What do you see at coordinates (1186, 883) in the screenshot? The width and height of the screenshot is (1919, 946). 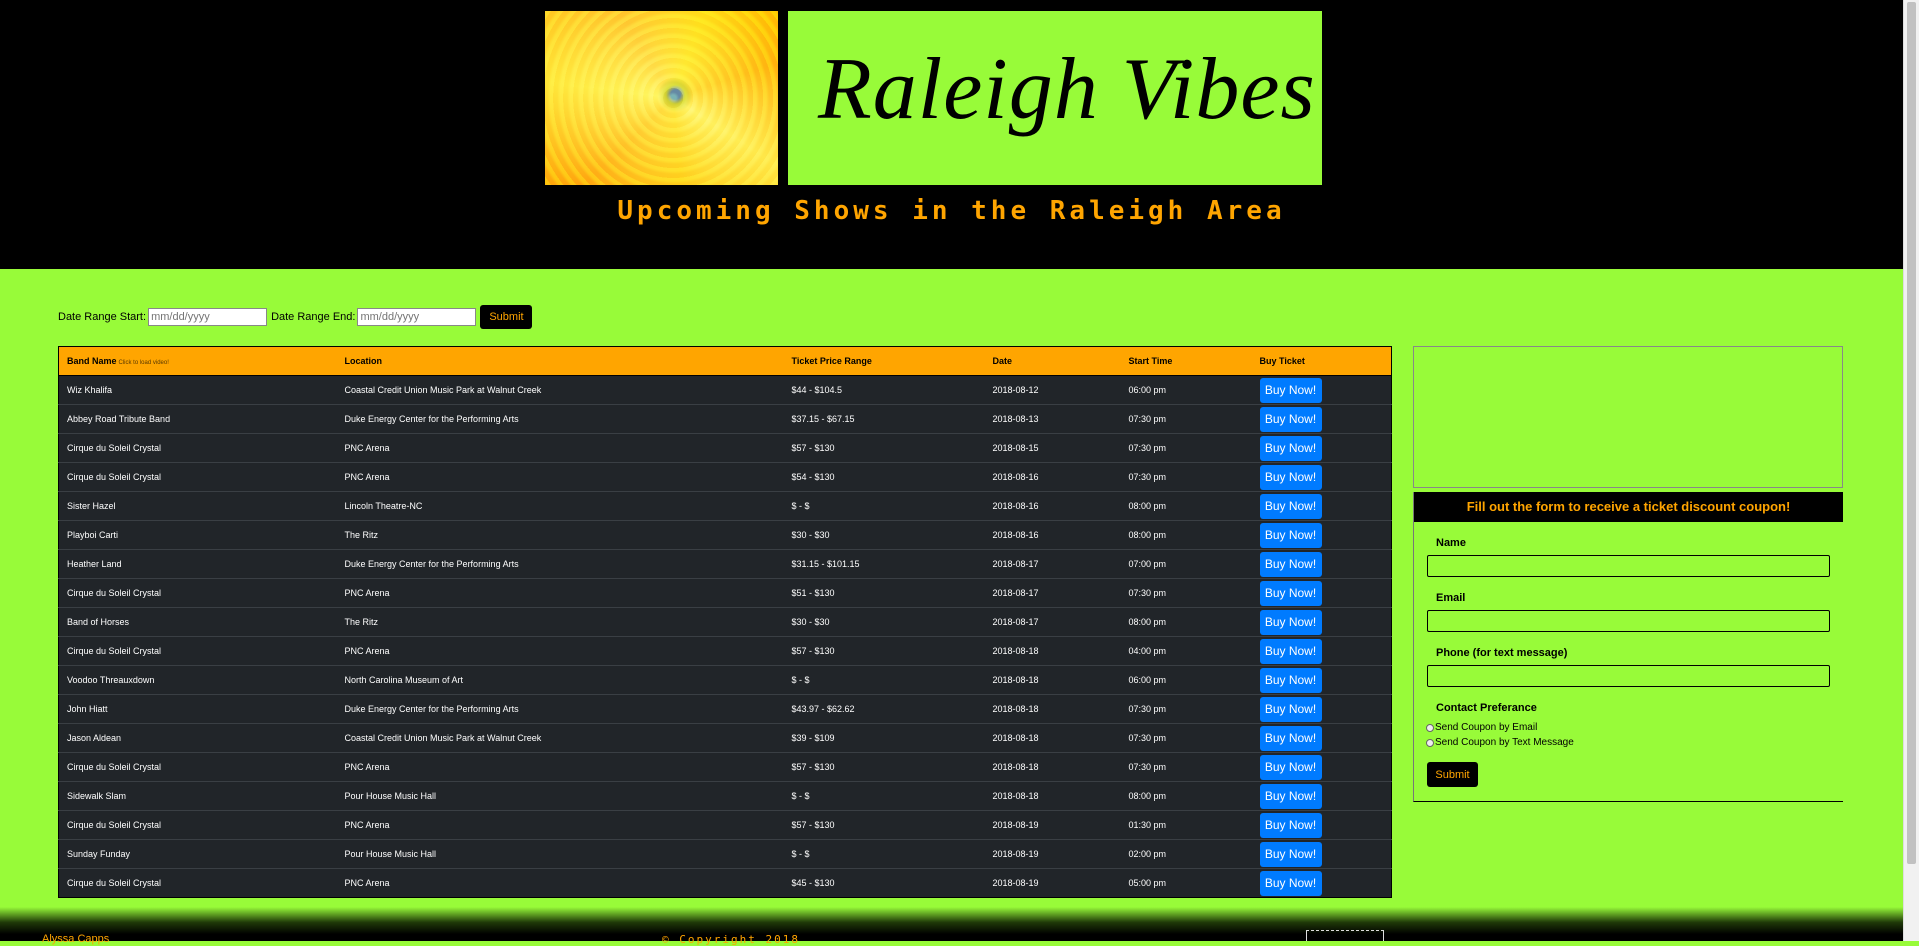 I see `start-time-cell: 05:00 pm` at bounding box center [1186, 883].